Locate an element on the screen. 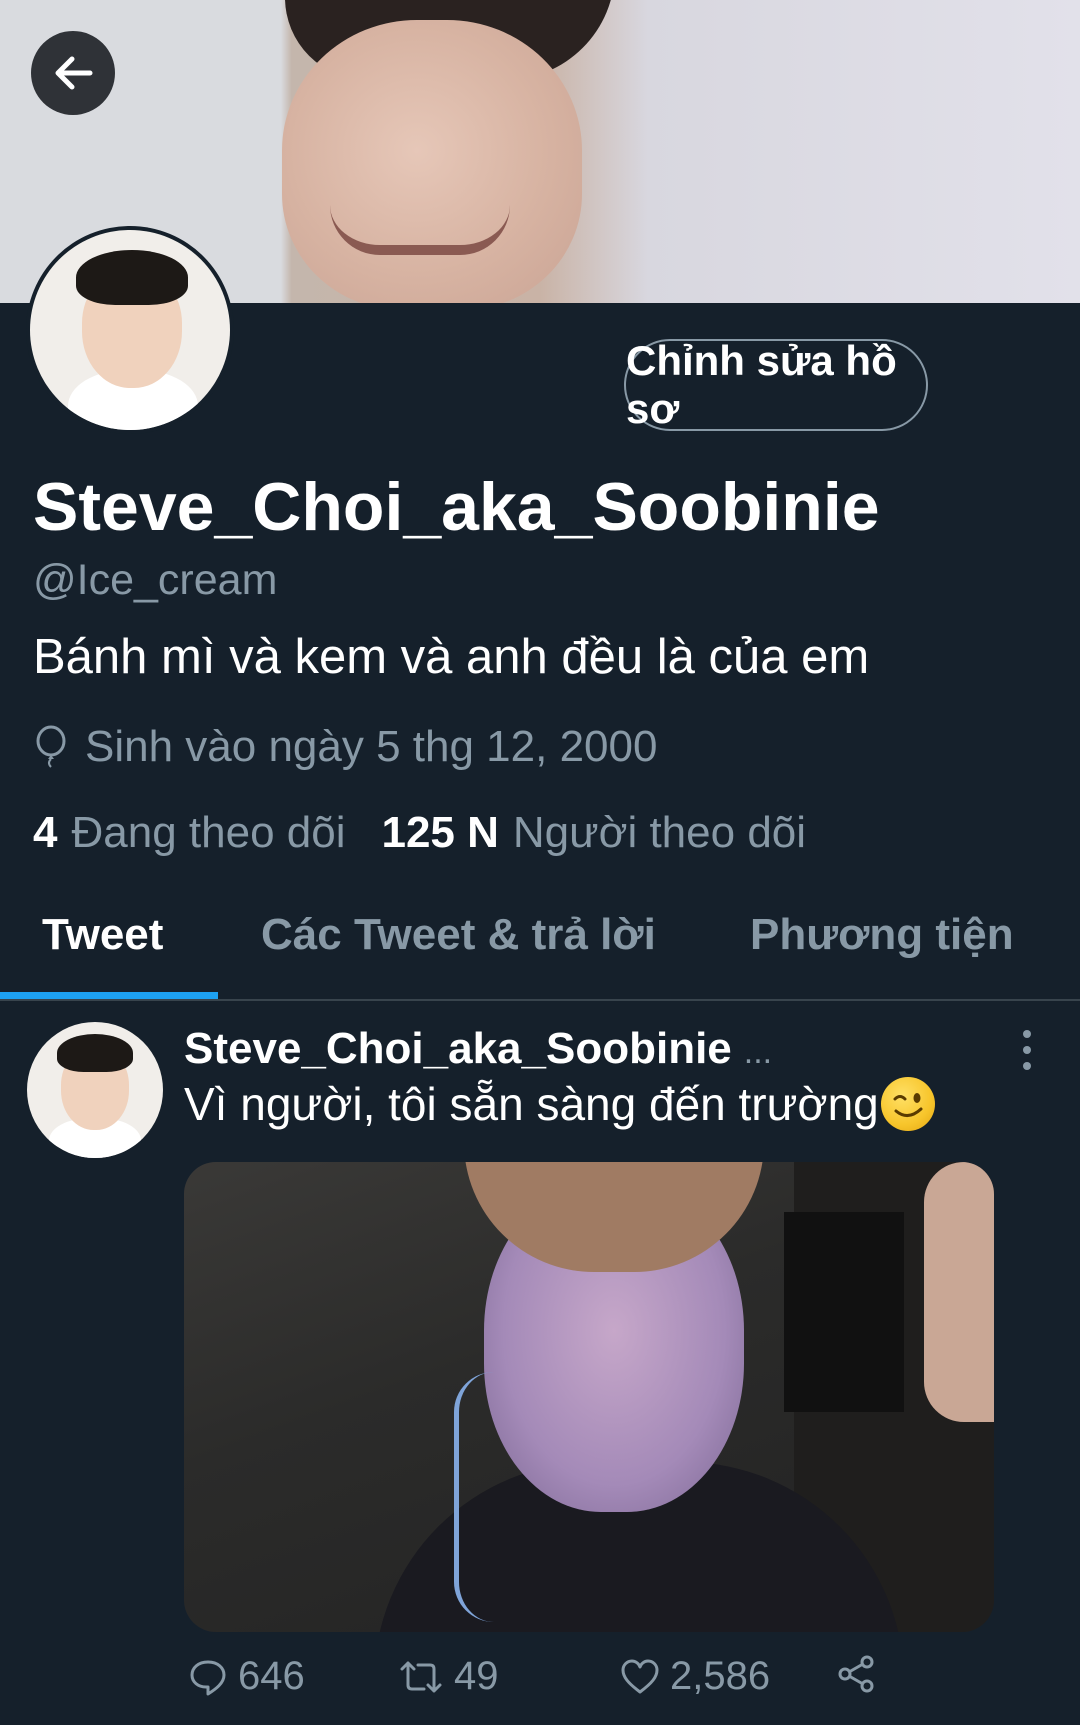 The width and height of the screenshot is (1080, 1725). tweet-more-button is located at coordinates (1027, 1050).